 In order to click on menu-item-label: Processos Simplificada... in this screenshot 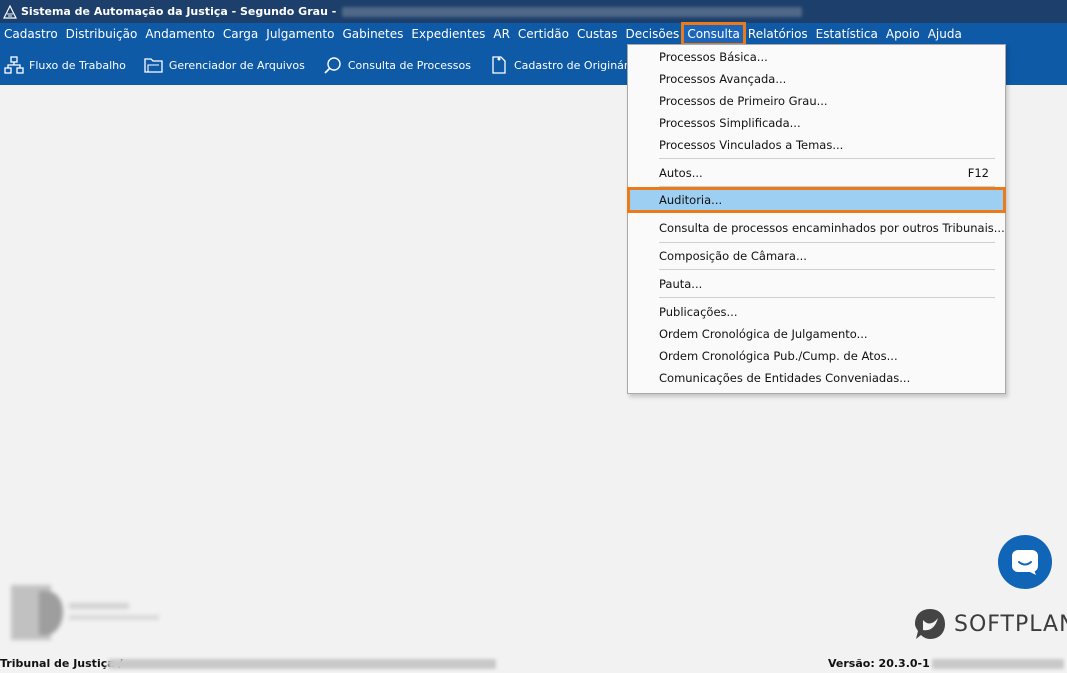, I will do `click(730, 123)`.